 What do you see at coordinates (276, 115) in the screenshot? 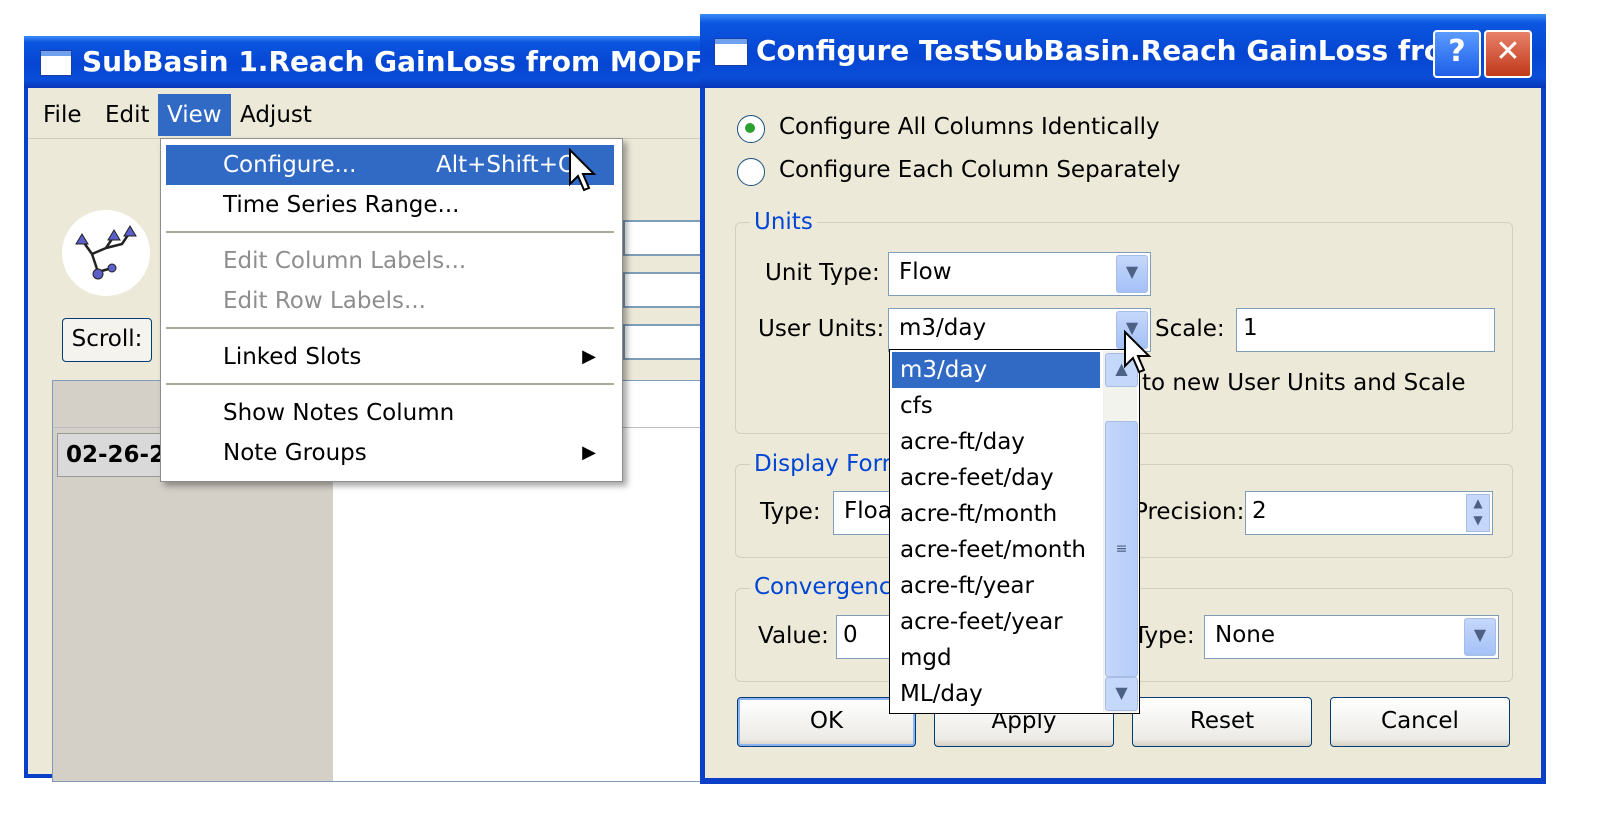
I see `menu-adjust: Adjust` at bounding box center [276, 115].